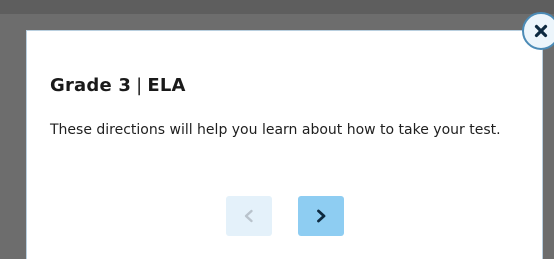 The width and height of the screenshot is (554, 259). I want to click on chevron-right-icon, so click(321, 216).